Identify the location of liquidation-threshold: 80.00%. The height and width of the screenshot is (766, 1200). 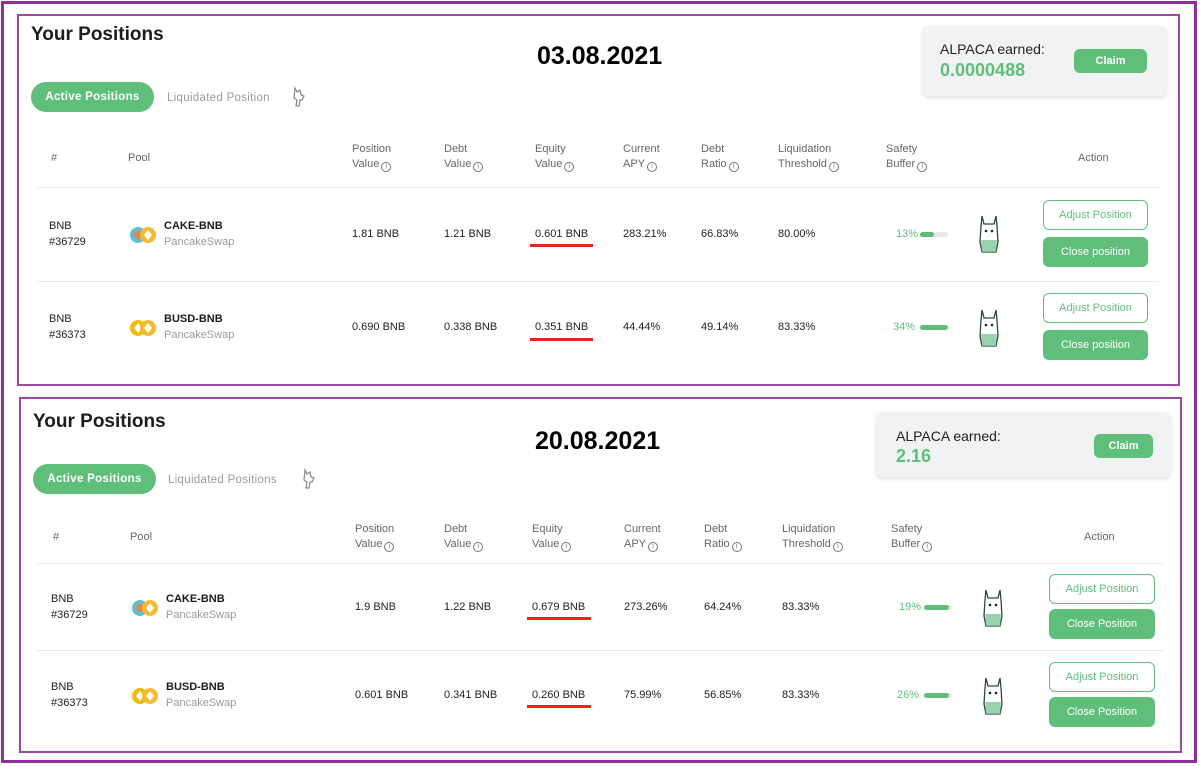
(797, 234).